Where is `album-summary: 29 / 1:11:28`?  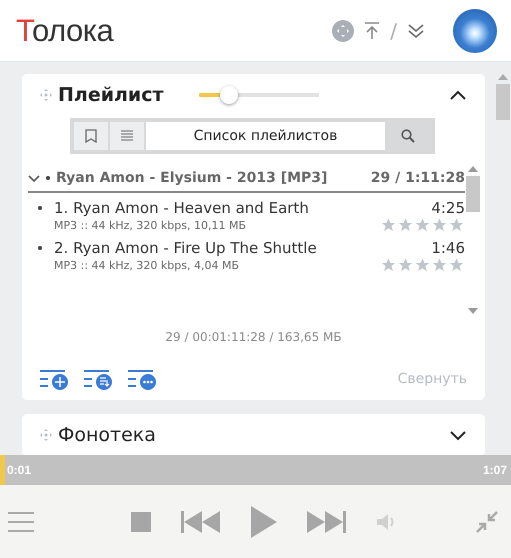
album-summary: 29 / 1:11:28 is located at coordinates (417, 178).